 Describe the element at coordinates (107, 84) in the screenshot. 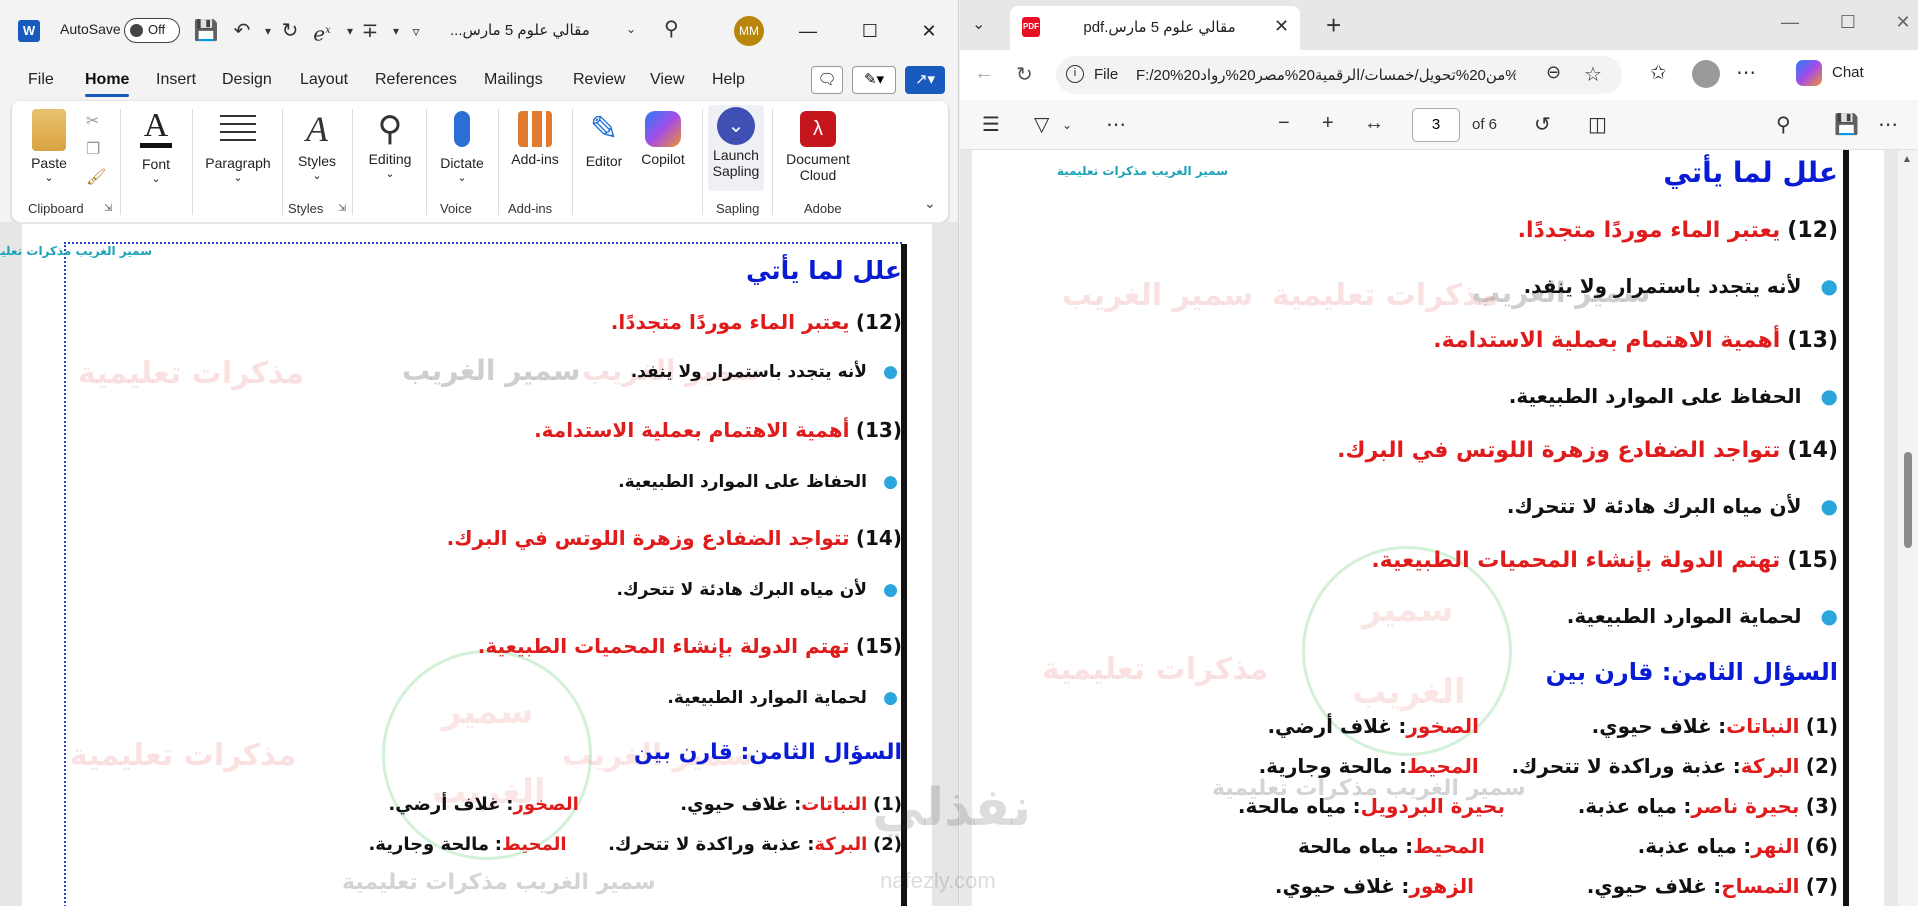

I see `tab-home: Home` at that location.